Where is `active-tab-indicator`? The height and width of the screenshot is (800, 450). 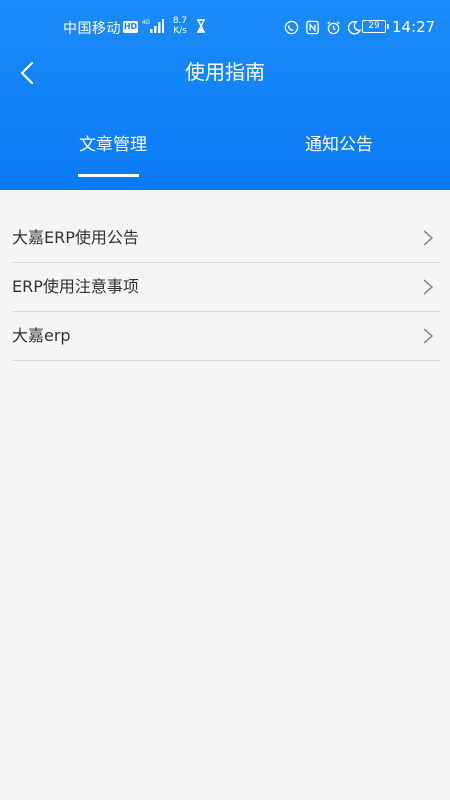
active-tab-indicator is located at coordinates (108, 175).